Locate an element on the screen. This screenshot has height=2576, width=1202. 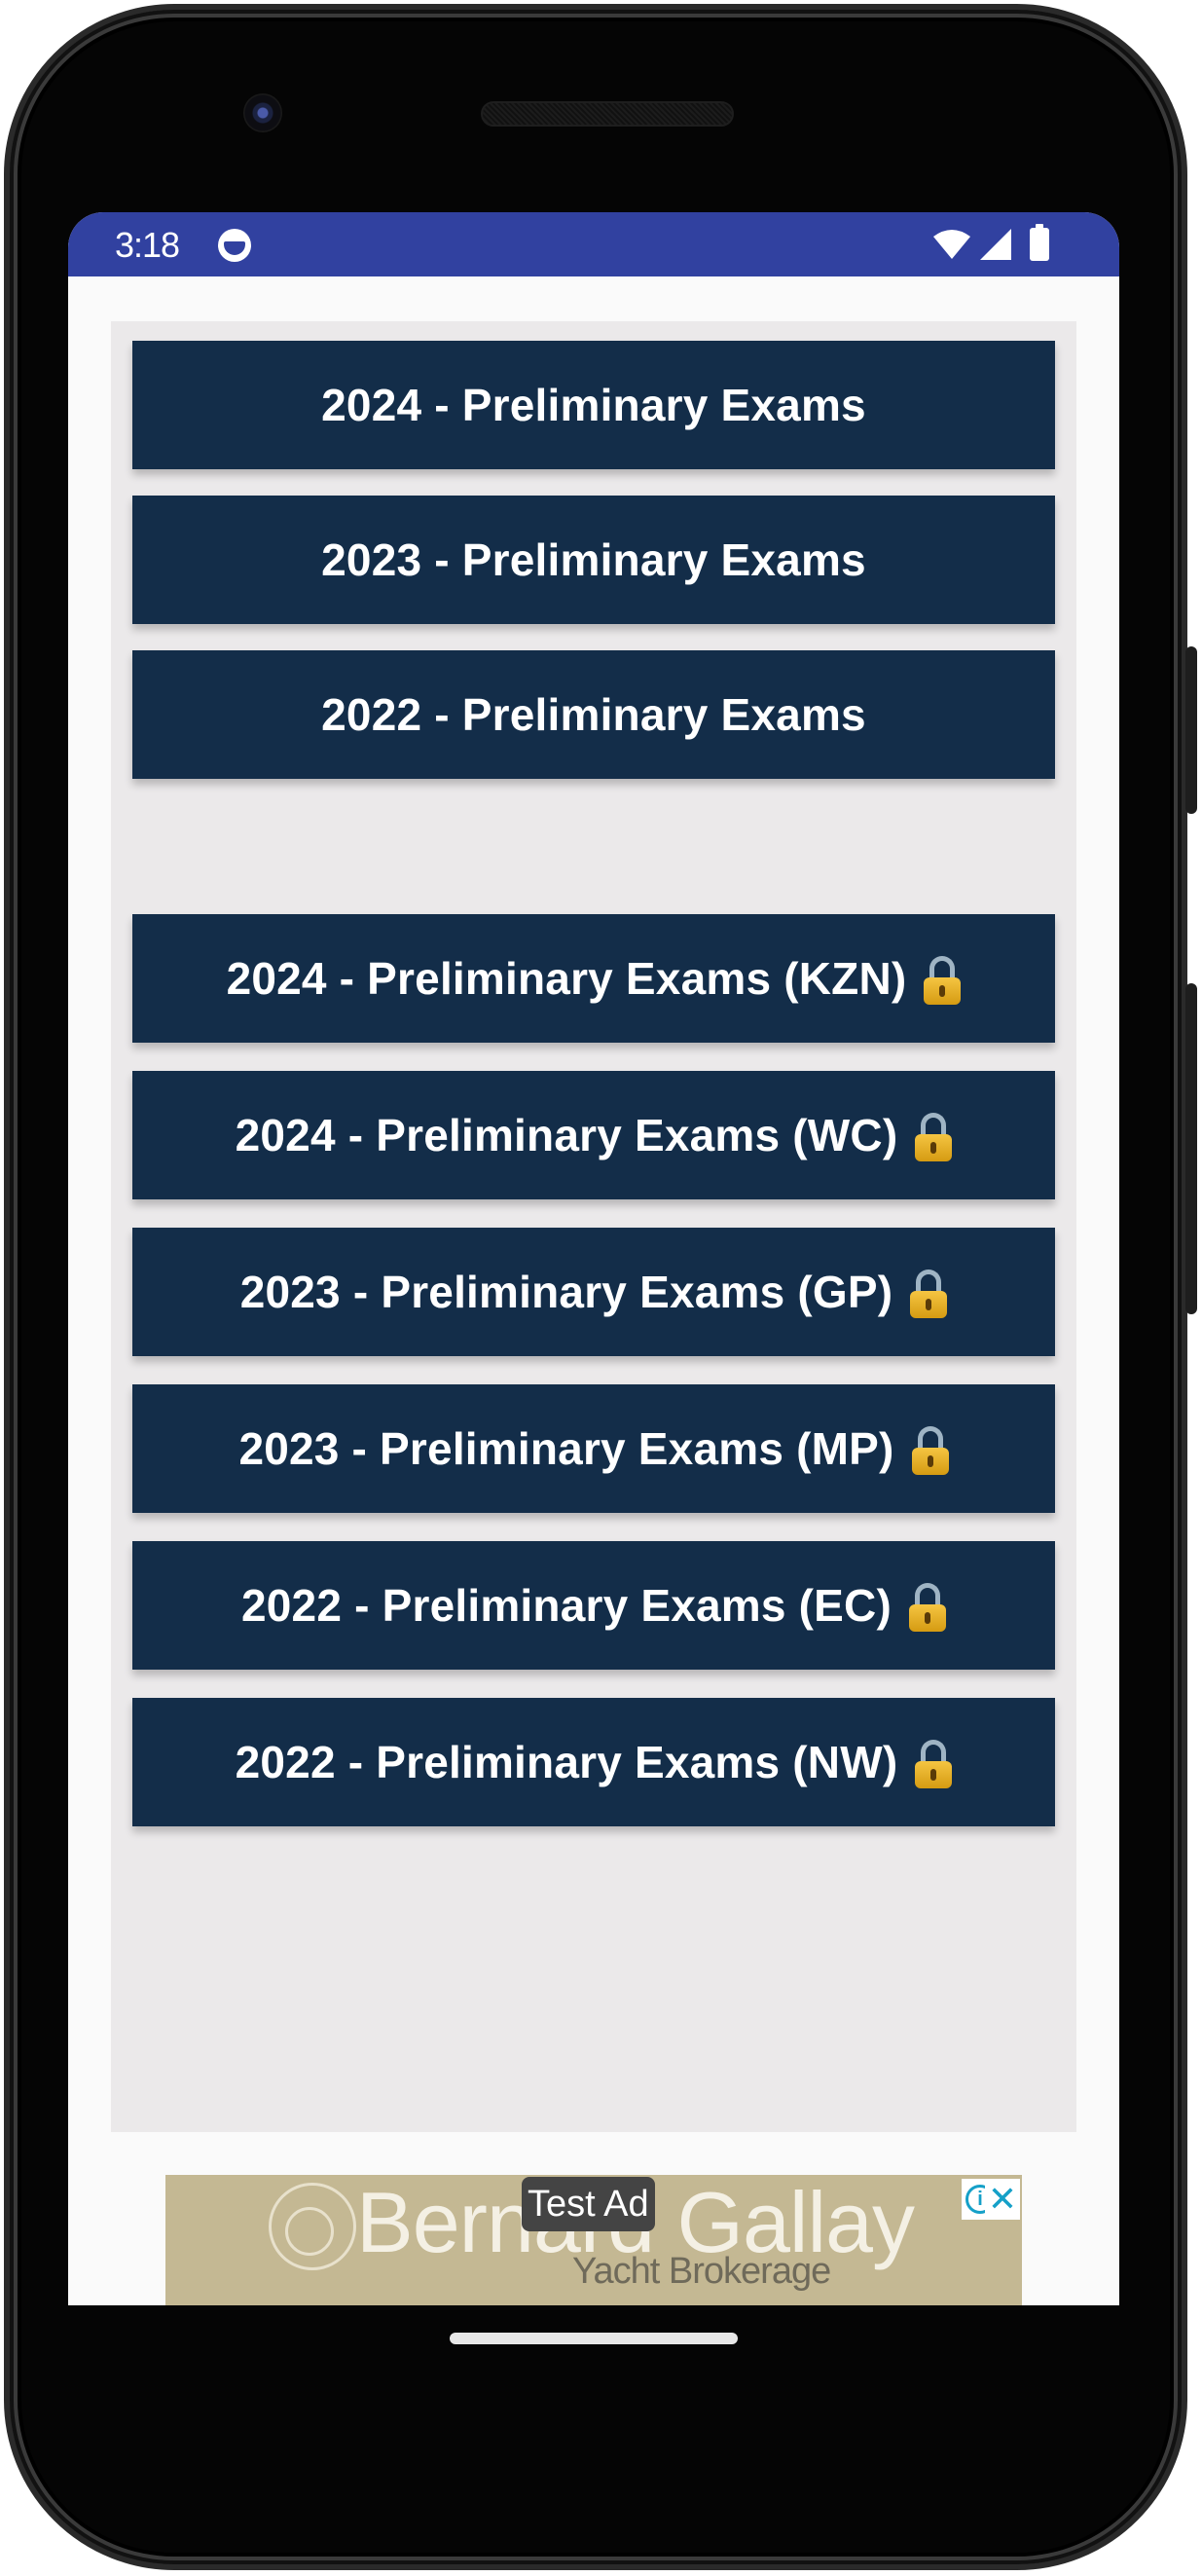
exam-button-label: 2024 - Preliminary Exams (WC) is located at coordinates (566, 1135).